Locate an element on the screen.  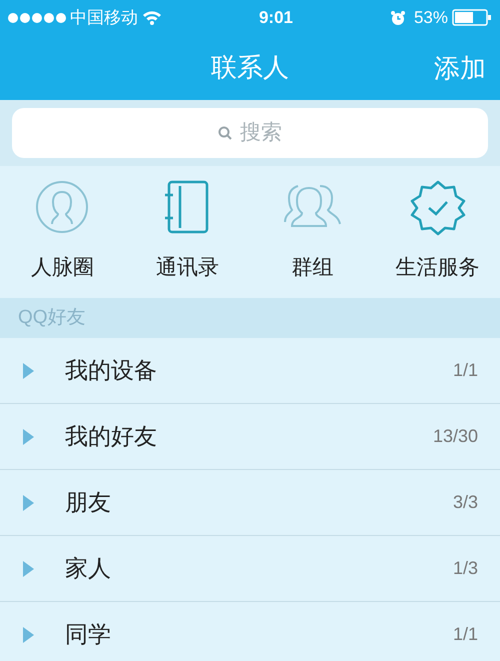
battery-icon is located at coordinates (472, 17).